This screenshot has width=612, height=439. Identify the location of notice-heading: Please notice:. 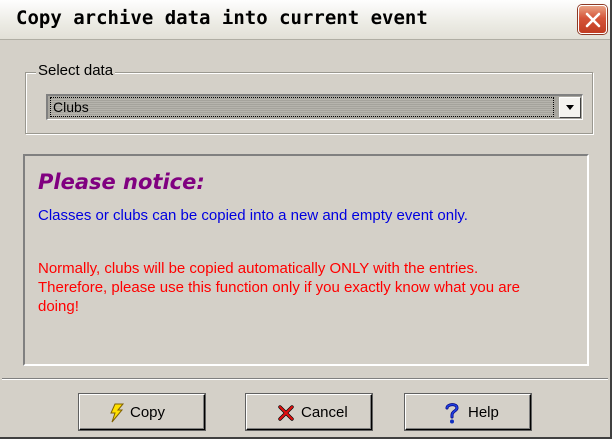
(121, 182).